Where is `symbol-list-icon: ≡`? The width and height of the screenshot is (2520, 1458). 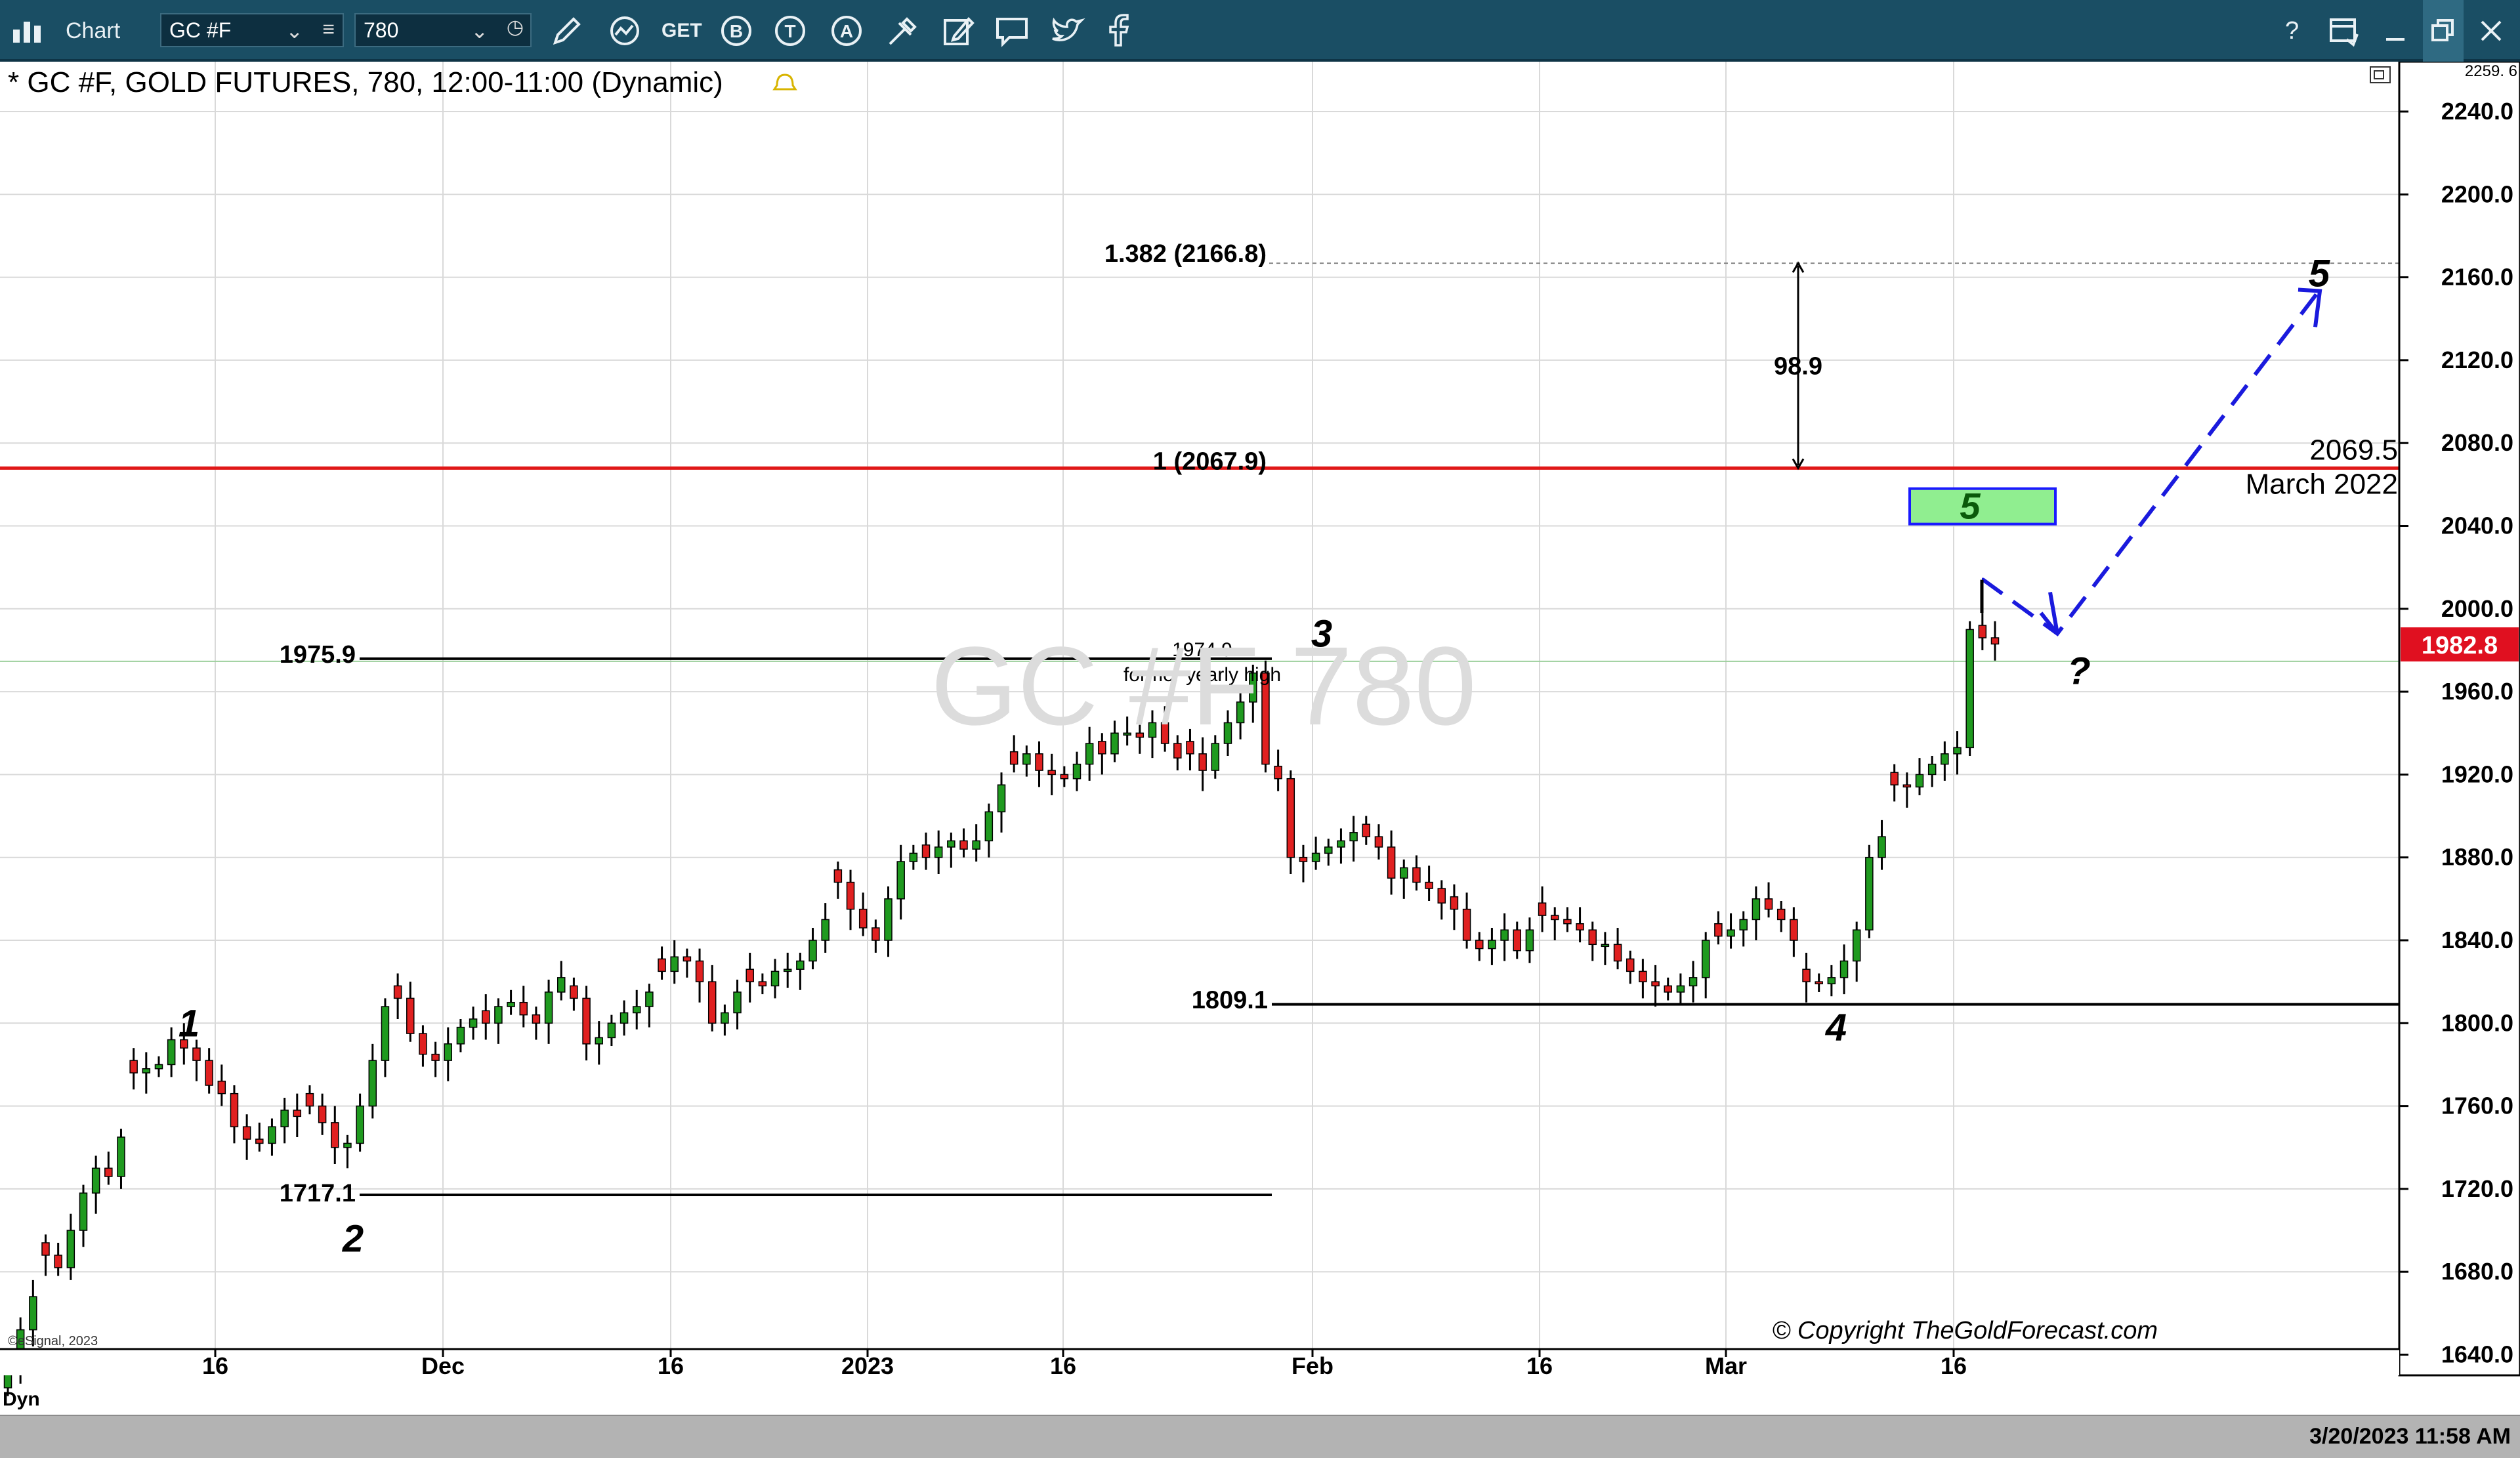
symbol-list-icon: ≡ is located at coordinates (328, 29).